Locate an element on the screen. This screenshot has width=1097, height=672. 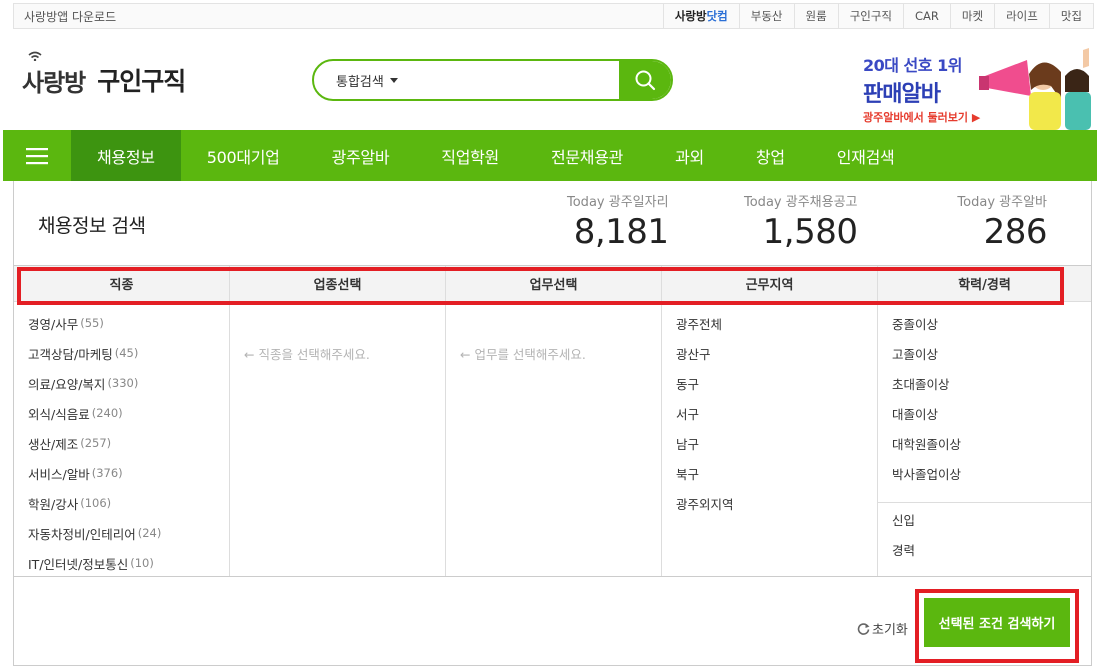
site-link-dotcom: 사랑방 닷컴 is located at coordinates (700, 16).